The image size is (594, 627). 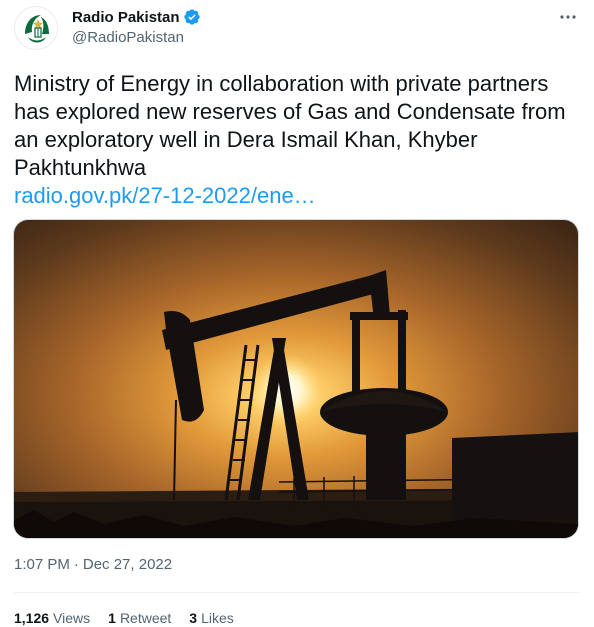 What do you see at coordinates (297, 592) in the screenshot?
I see `divider` at bounding box center [297, 592].